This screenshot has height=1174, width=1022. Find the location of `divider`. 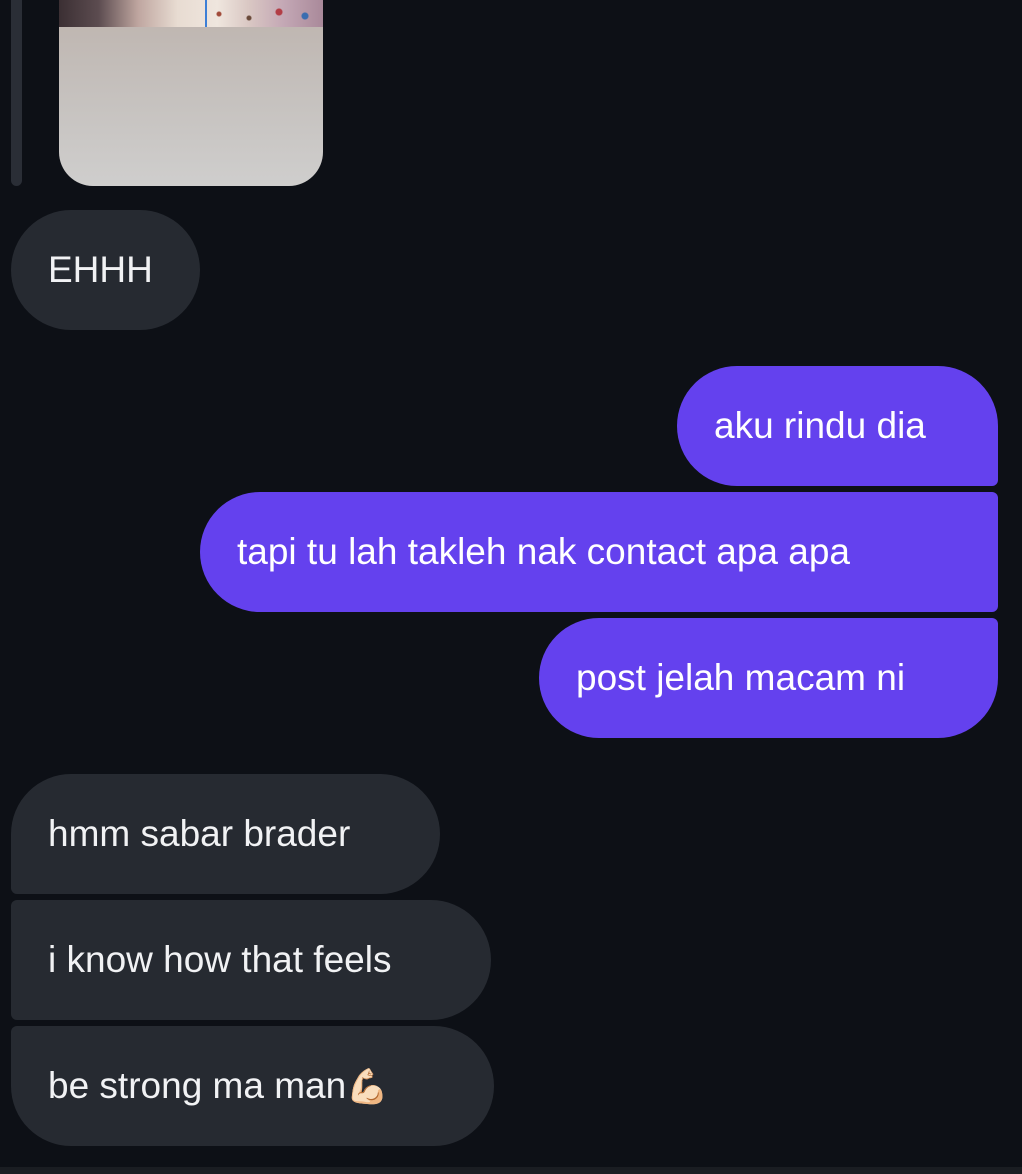

divider is located at coordinates (511, 1170).